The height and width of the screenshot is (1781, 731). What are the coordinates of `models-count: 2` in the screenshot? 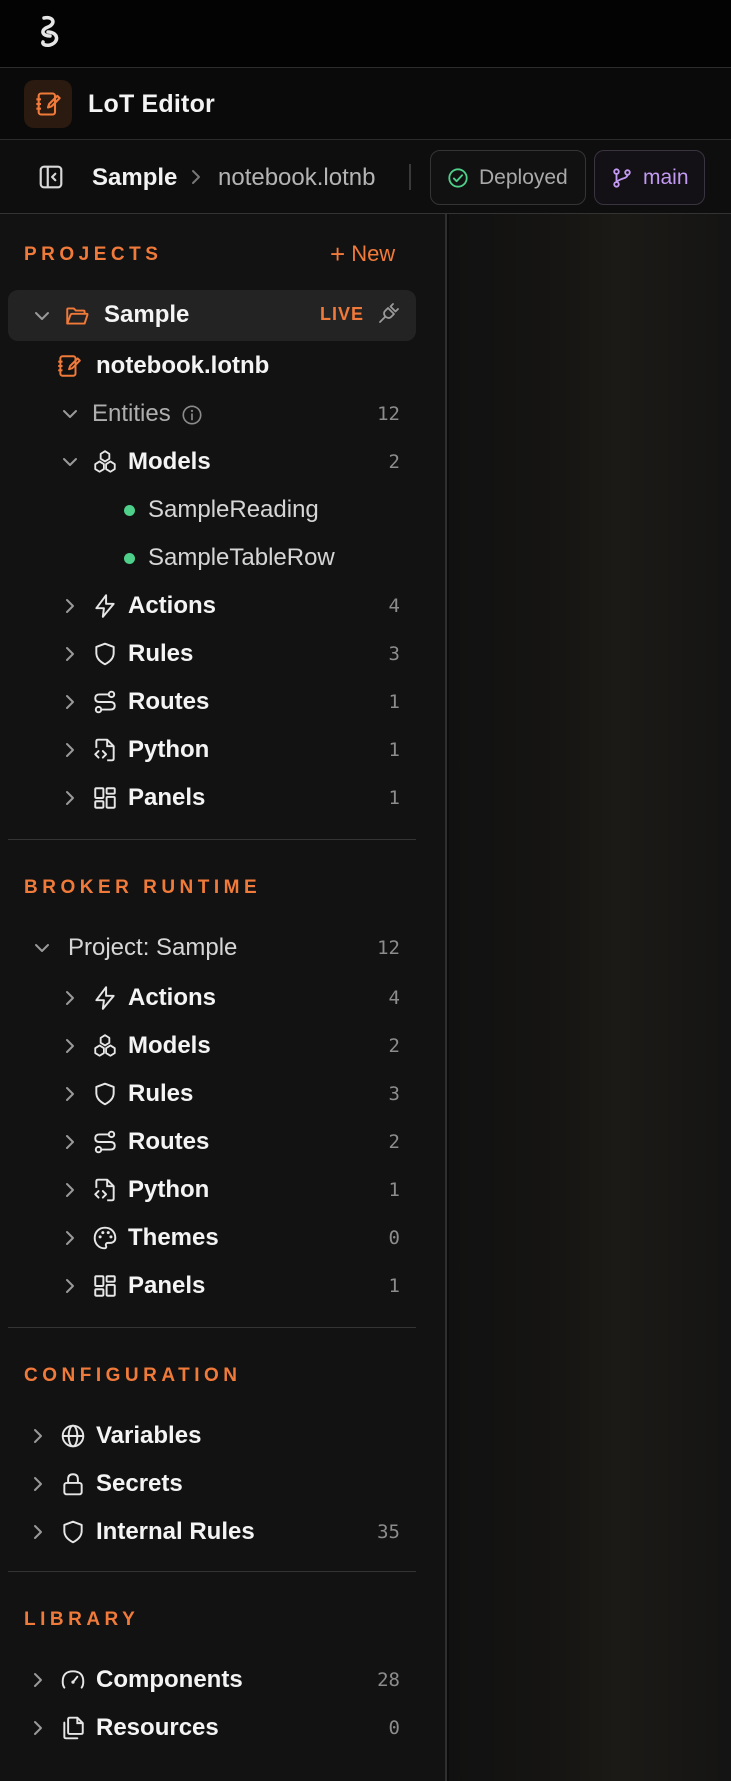 It's located at (394, 462).